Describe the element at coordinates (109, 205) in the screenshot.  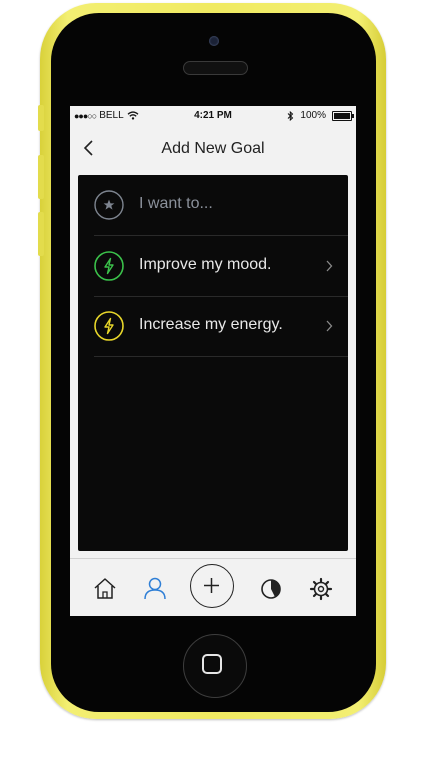
I see `star-icon` at that location.